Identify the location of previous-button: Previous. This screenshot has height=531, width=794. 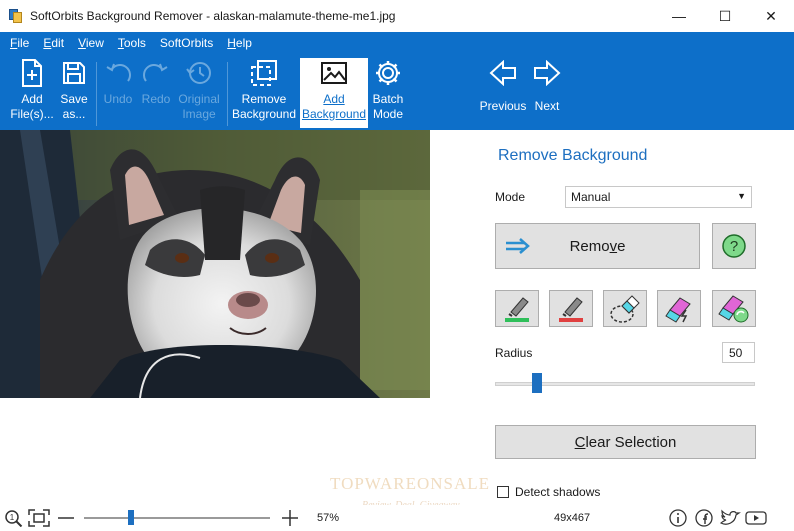
(503, 93).